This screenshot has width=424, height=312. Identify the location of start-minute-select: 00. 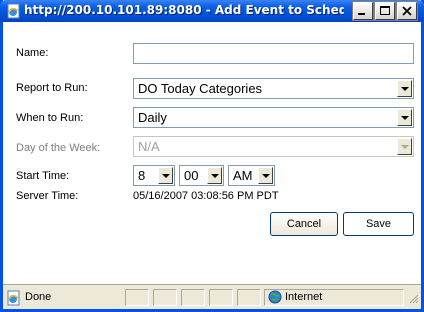
(201, 175).